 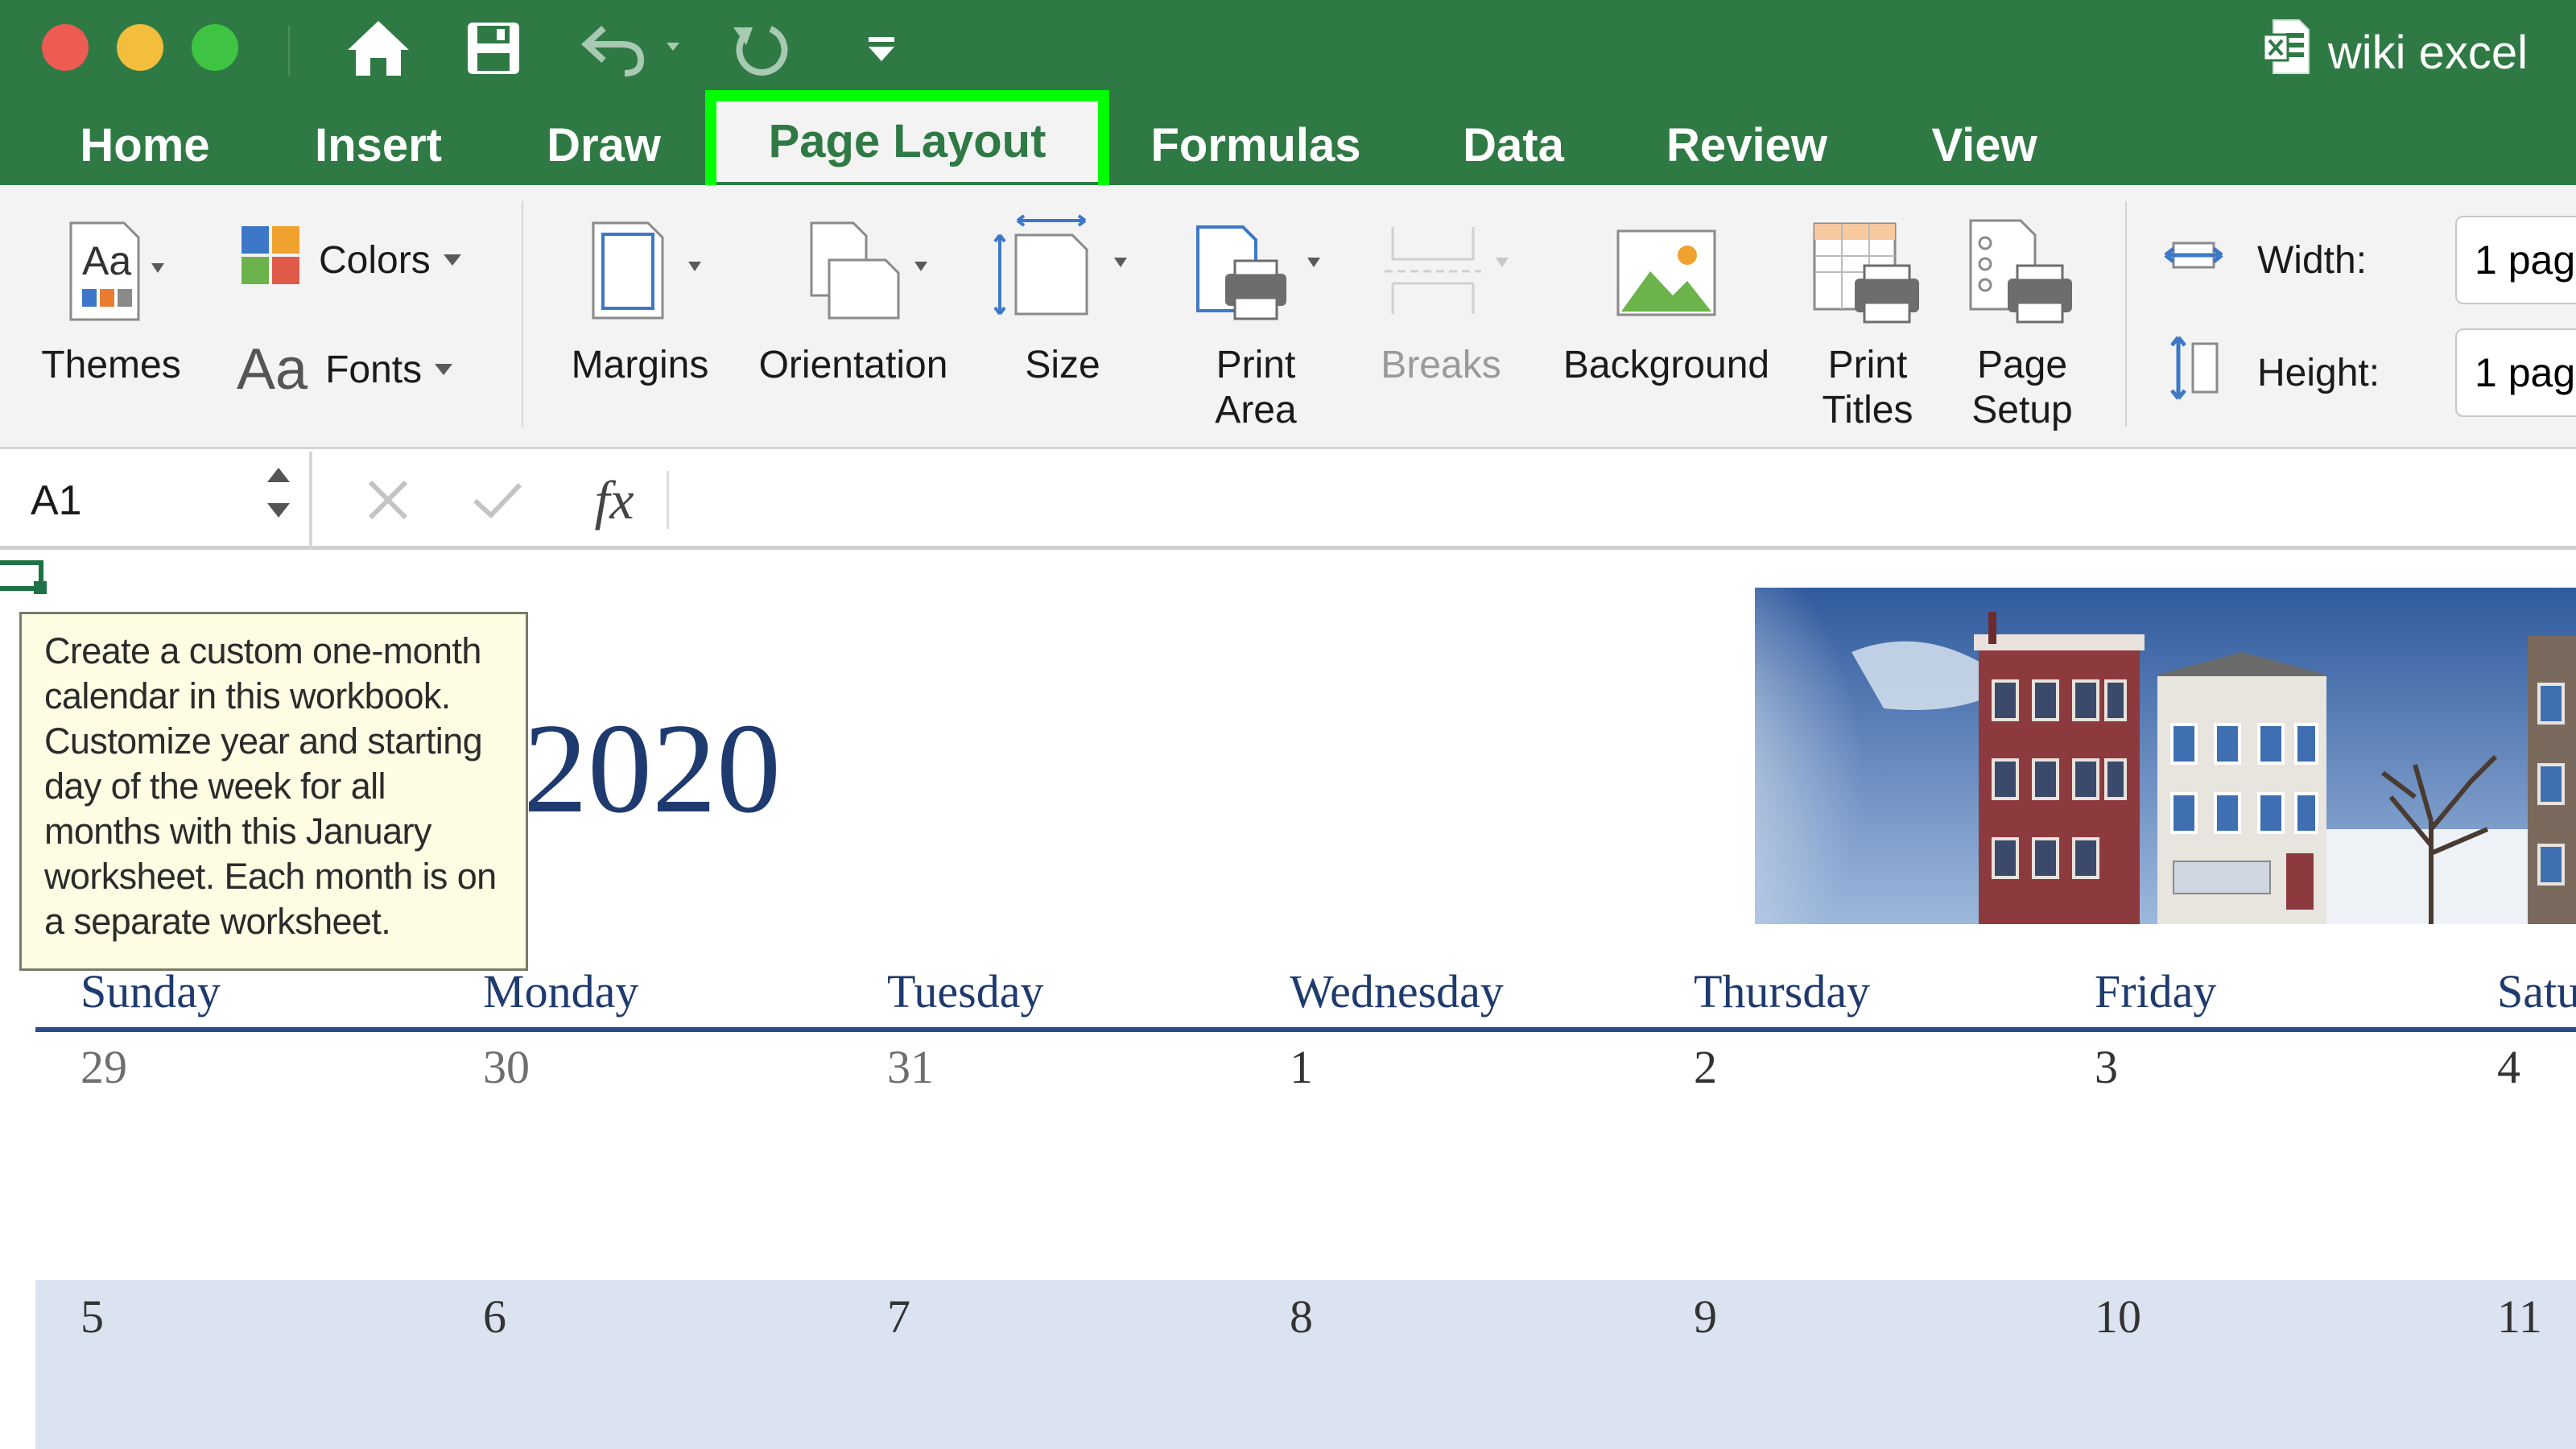 What do you see at coordinates (65, 47) in the screenshot?
I see `close-window-button` at bounding box center [65, 47].